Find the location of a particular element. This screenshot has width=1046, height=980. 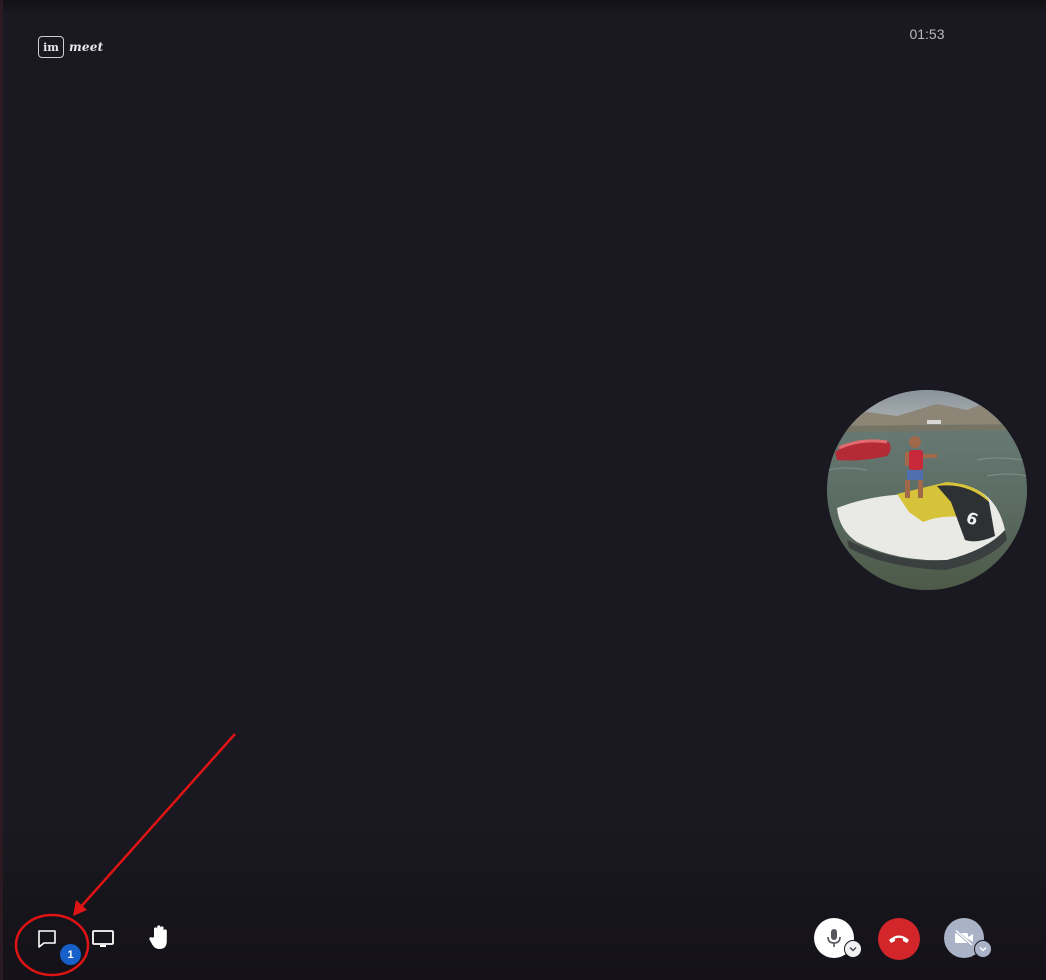

video-off-icon is located at coordinates (964, 938).